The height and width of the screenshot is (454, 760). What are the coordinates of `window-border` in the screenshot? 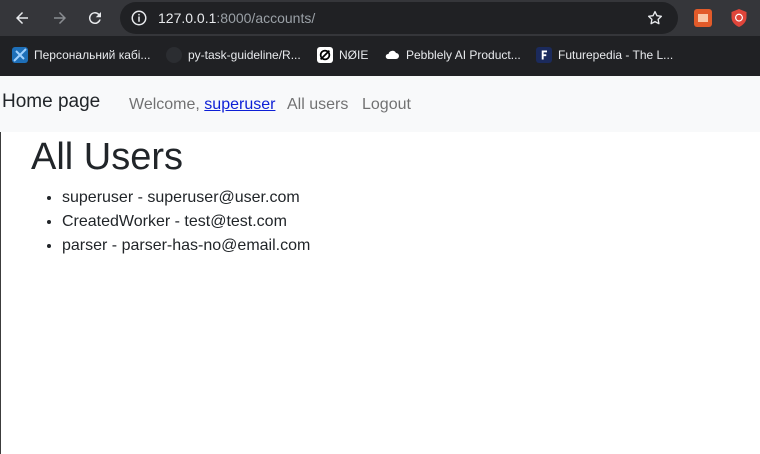 It's located at (0, 265).